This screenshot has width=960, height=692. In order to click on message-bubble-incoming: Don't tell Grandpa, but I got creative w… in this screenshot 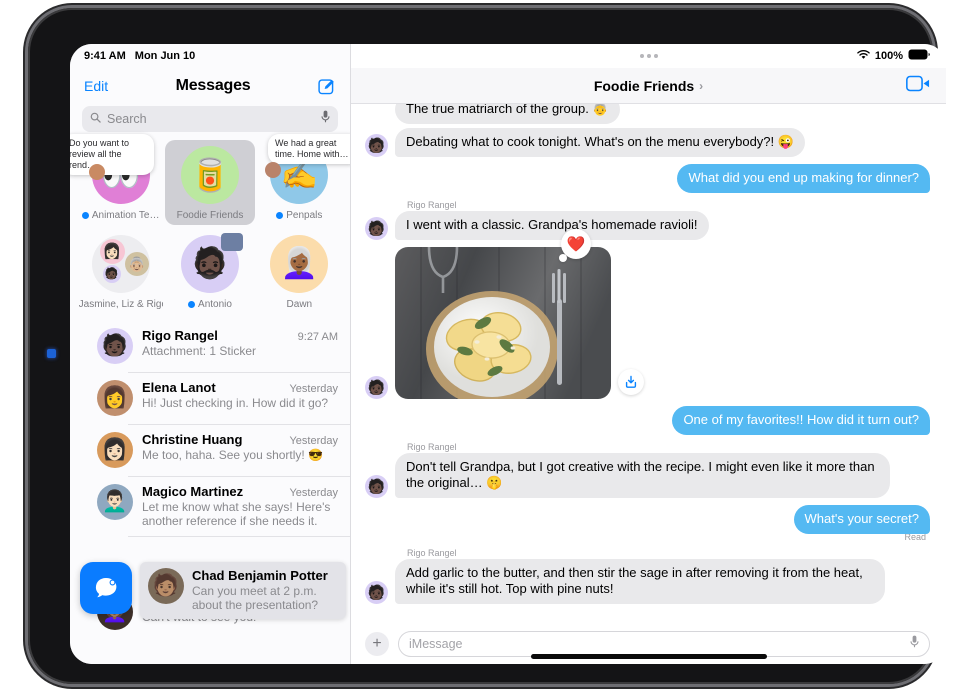, I will do `click(642, 475)`.